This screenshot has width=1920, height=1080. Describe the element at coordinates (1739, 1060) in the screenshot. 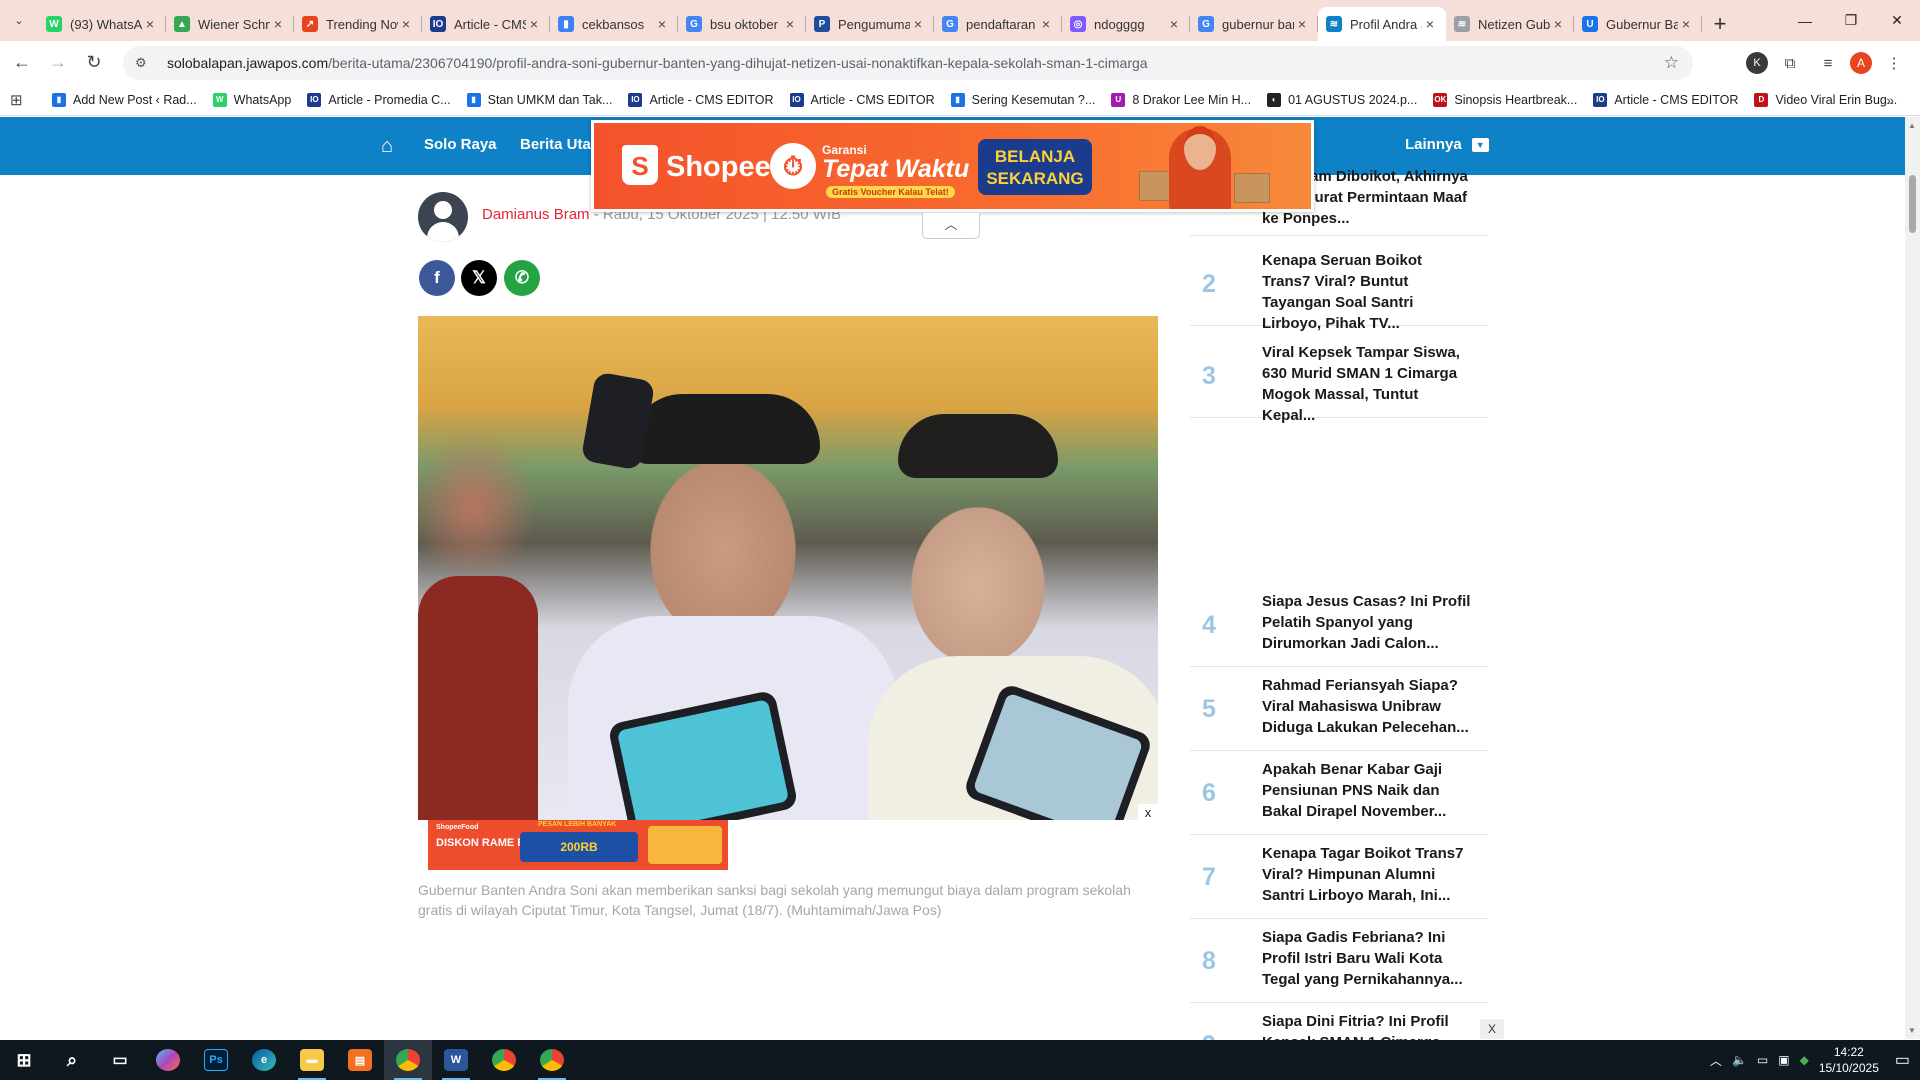

I see `volume-icon: 🔈` at that location.